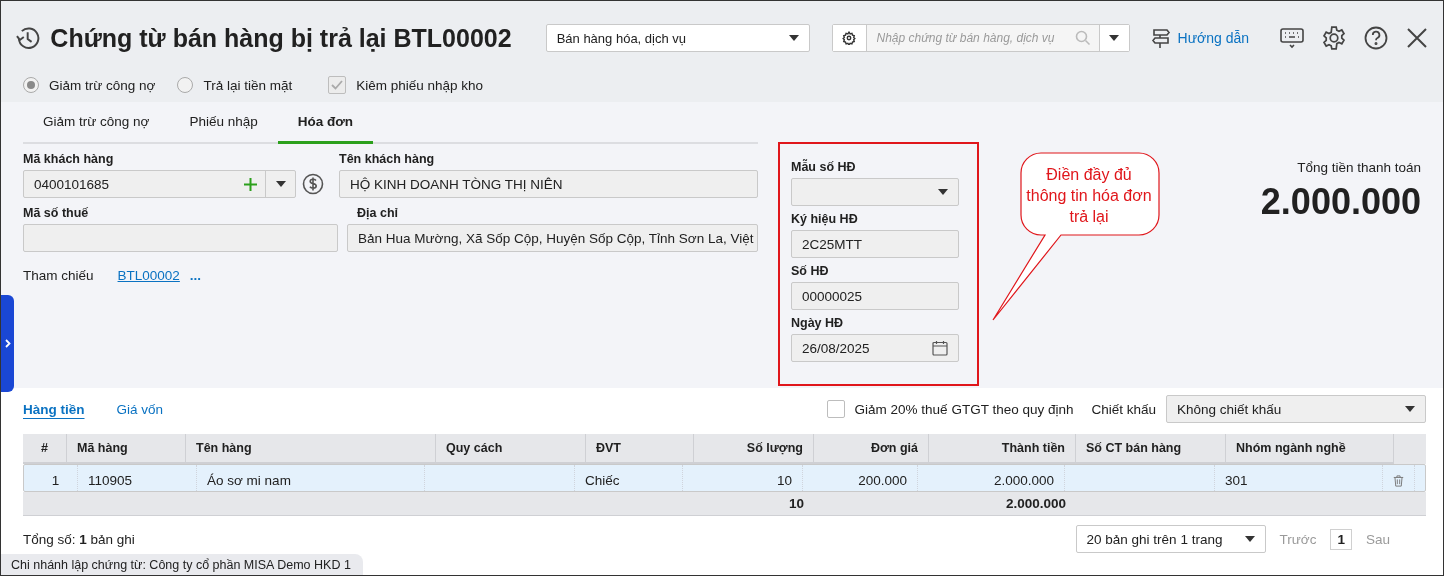 This screenshot has width=1444, height=576. Describe the element at coordinates (58, 275) in the screenshot. I see `reference-label: Tham chiếu` at that location.